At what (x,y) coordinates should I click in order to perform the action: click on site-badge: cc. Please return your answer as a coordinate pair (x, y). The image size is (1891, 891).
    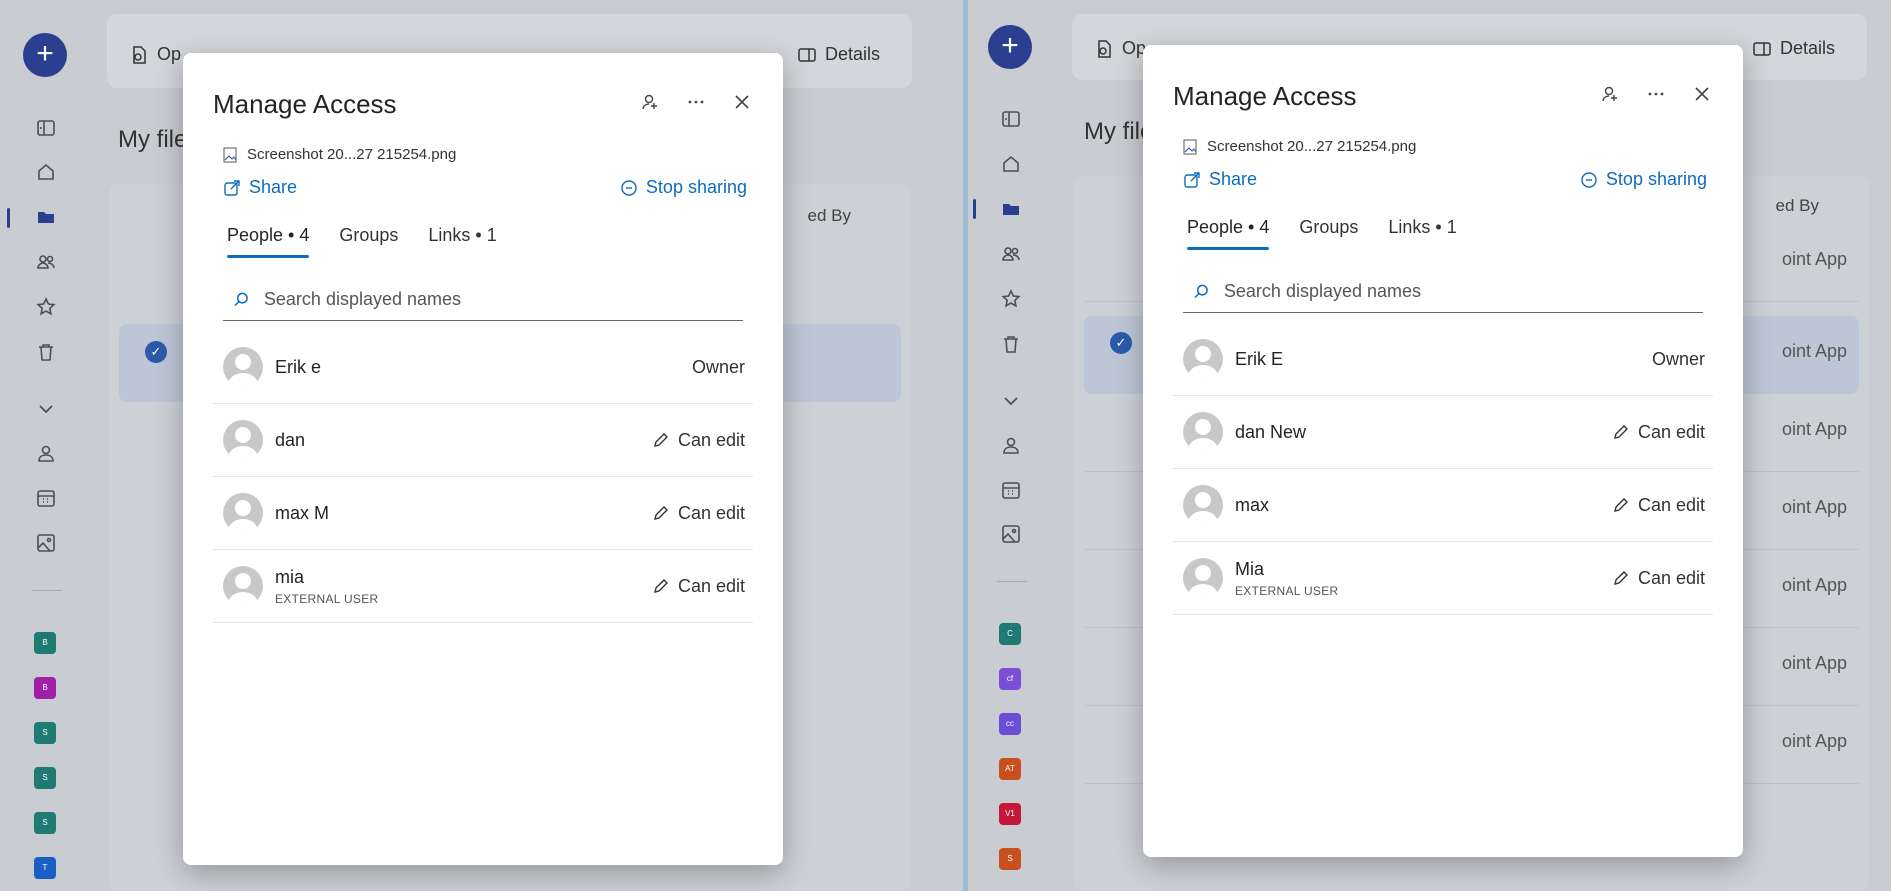
    Looking at the image, I should click on (1010, 724).